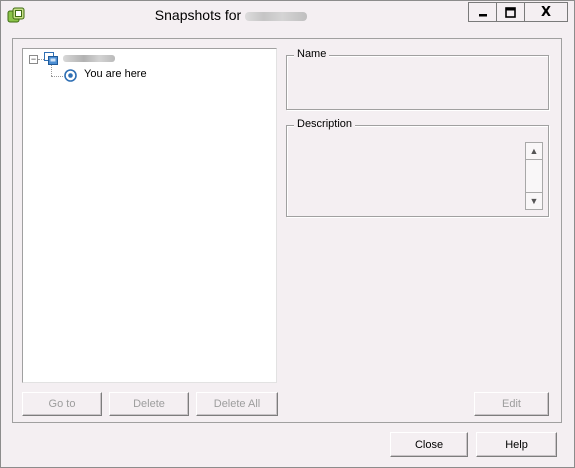 This screenshot has height=468, width=575. Describe the element at coordinates (429, 444) in the screenshot. I see `close-button: Close` at that location.